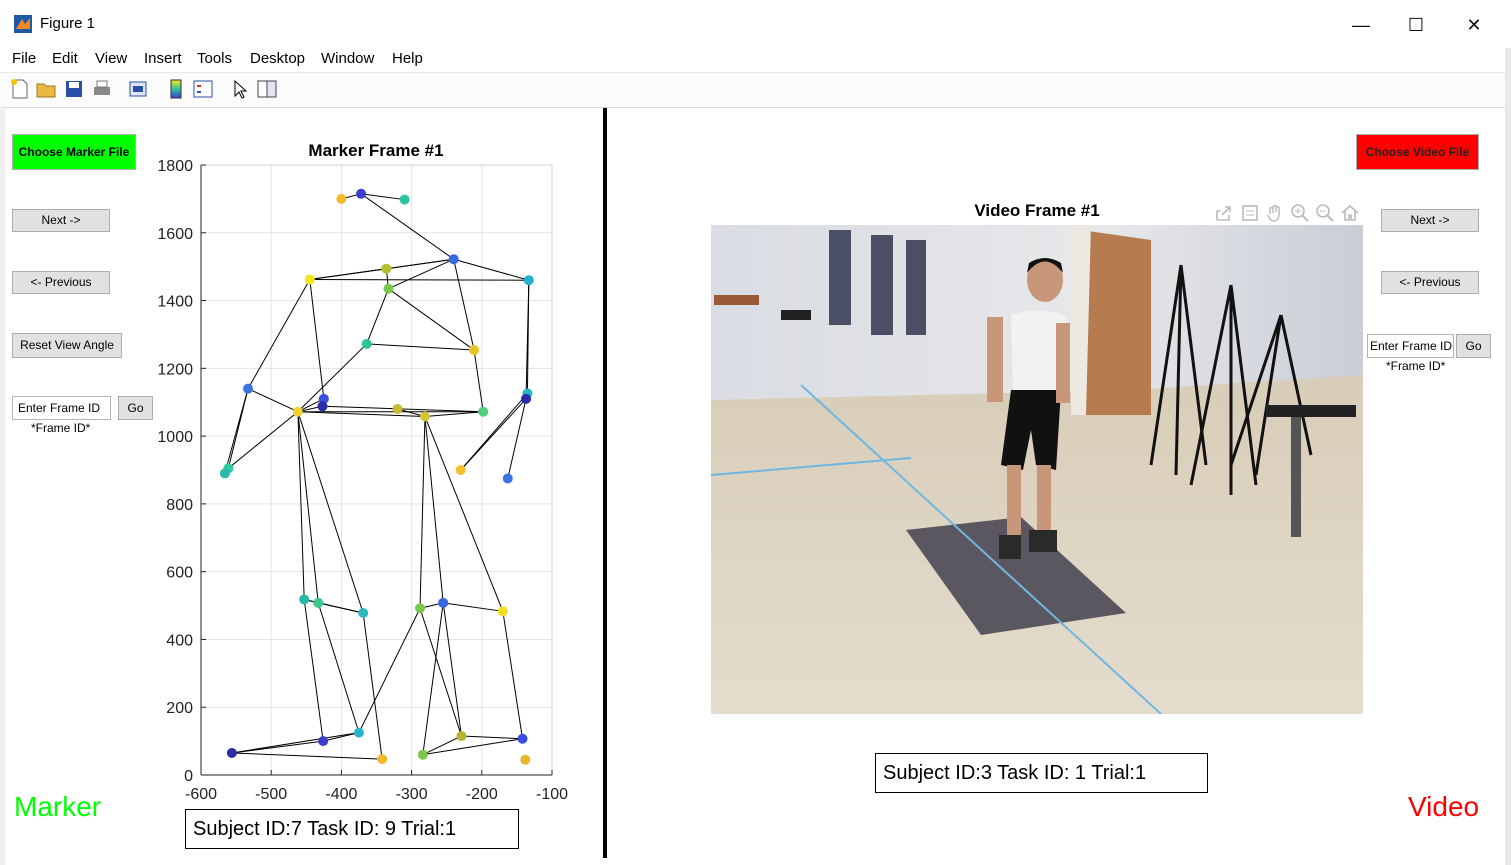 The width and height of the screenshot is (1511, 865). What do you see at coordinates (67, 345) in the screenshot?
I see `reset-view-angle-button: Reset View Angle` at bounding box center [67, 345].